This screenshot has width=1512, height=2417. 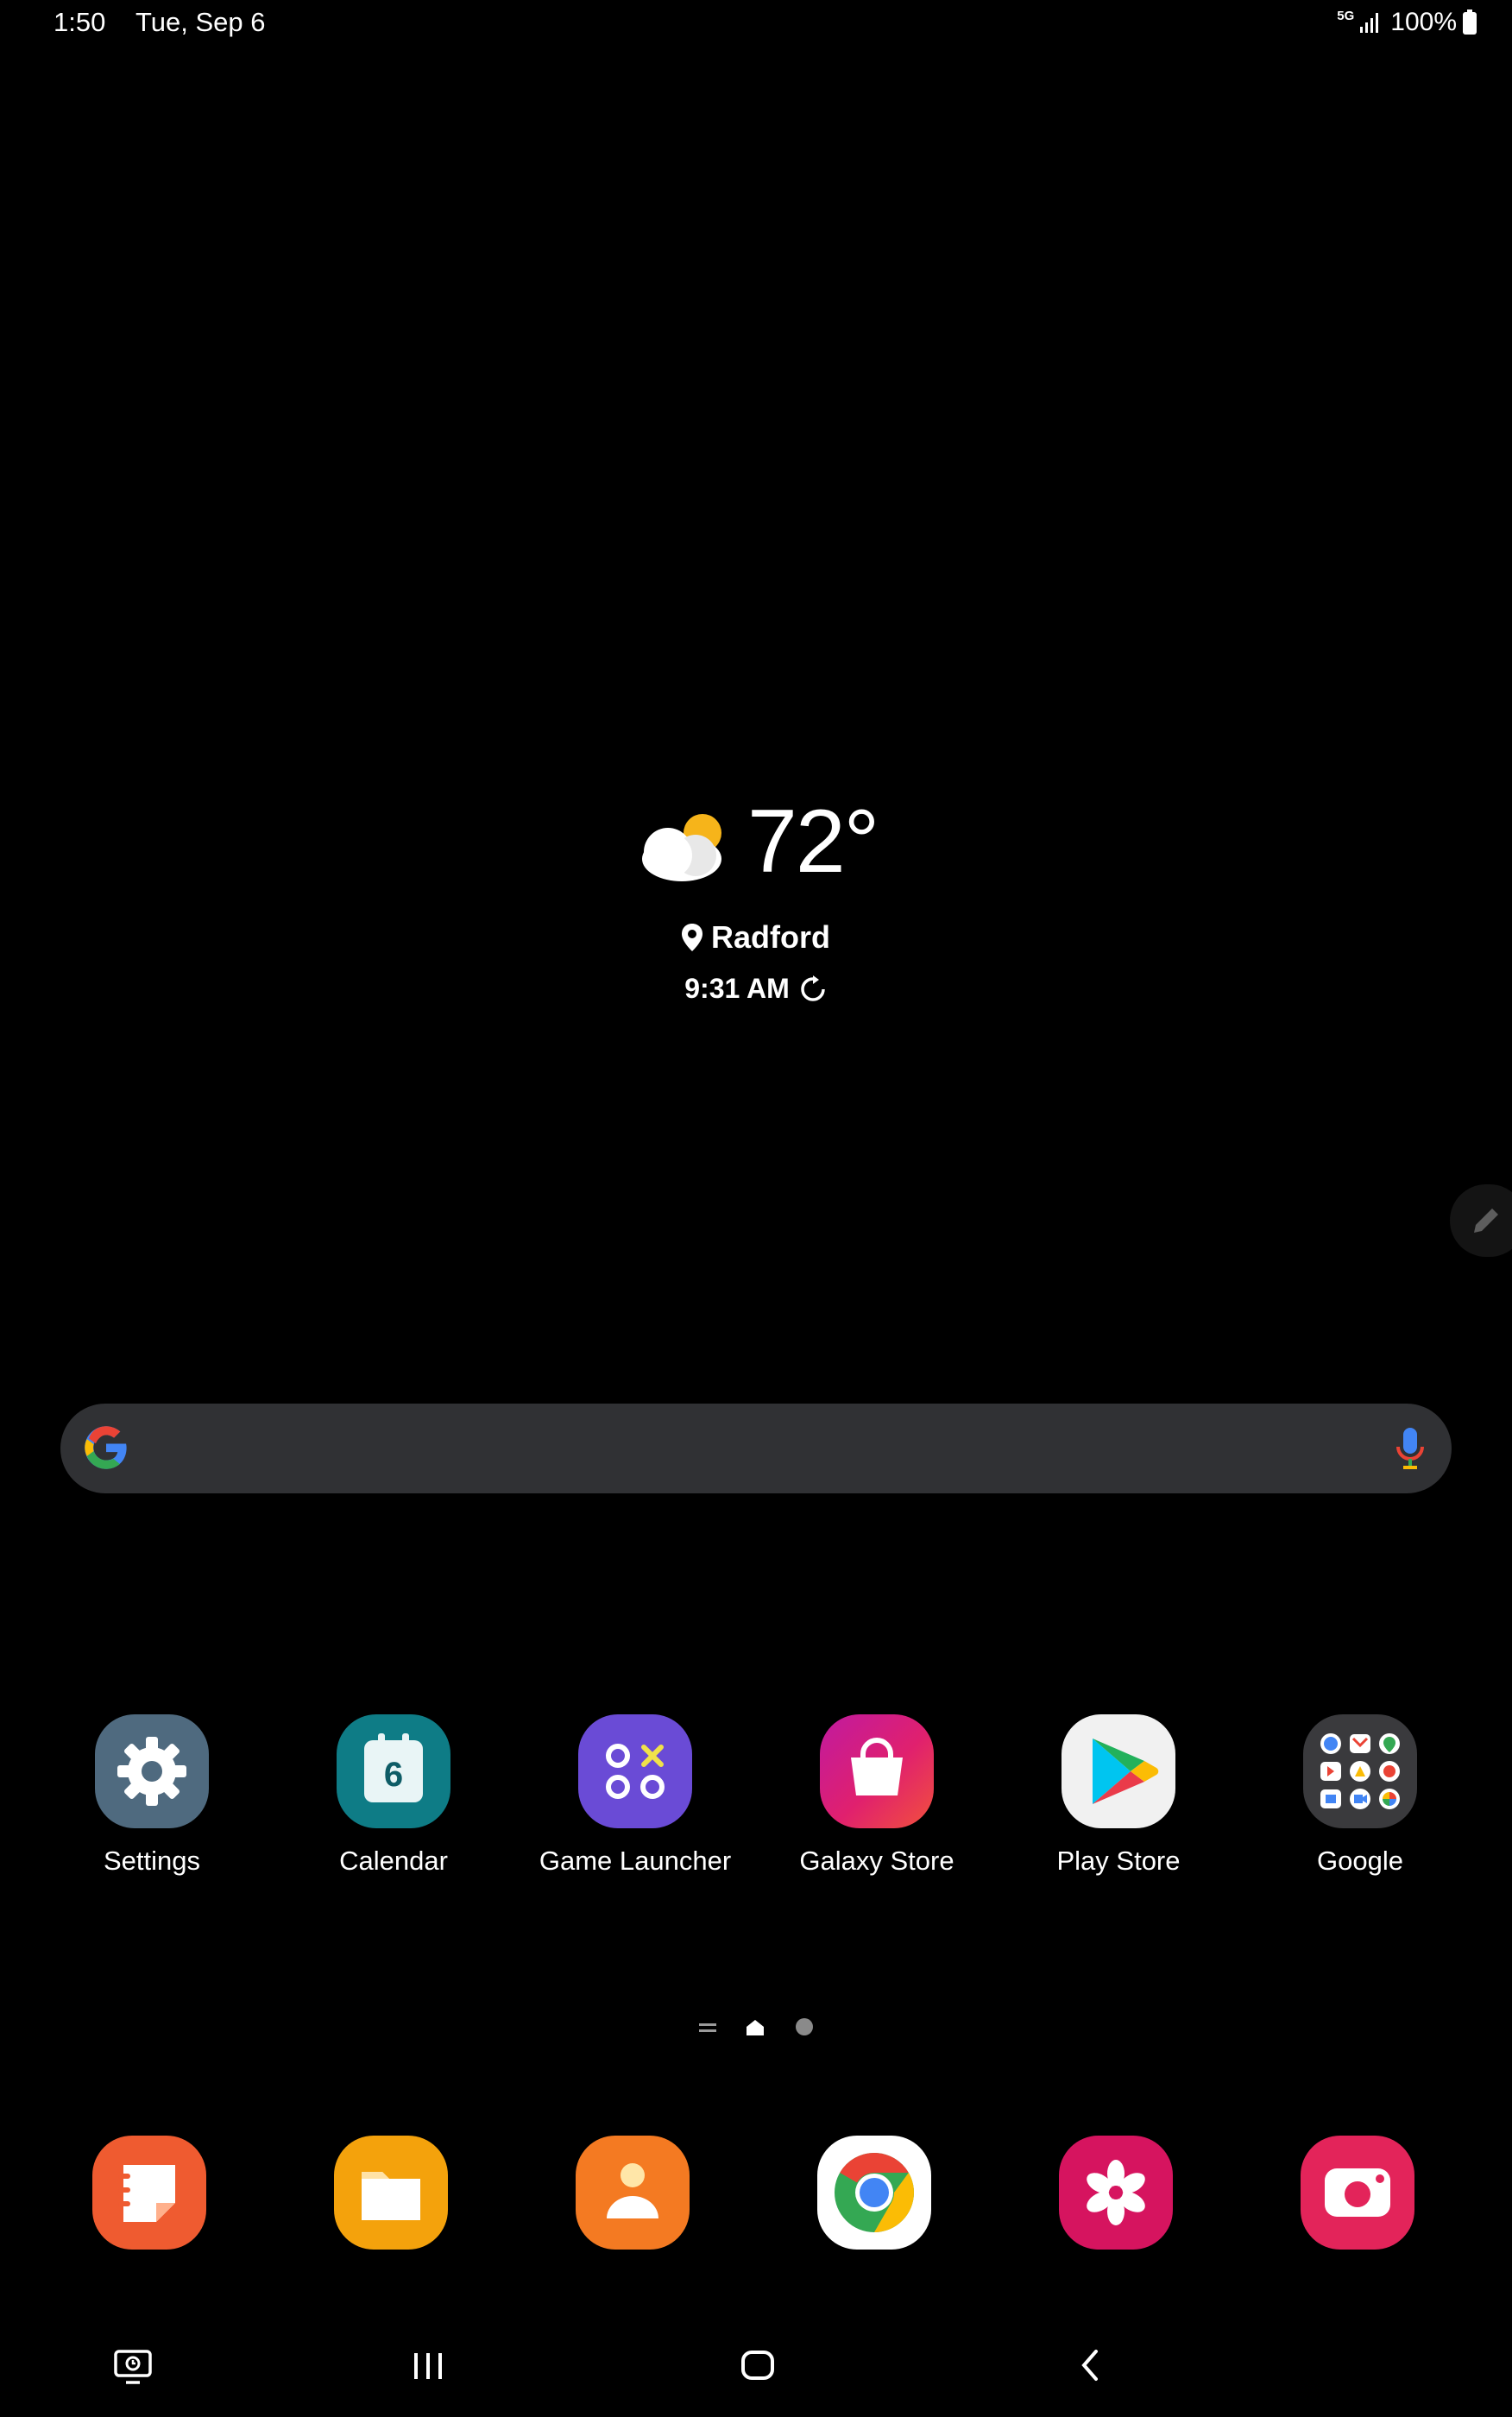 I want to click on galaxy-store-icon, so click(x=877, y=1771).